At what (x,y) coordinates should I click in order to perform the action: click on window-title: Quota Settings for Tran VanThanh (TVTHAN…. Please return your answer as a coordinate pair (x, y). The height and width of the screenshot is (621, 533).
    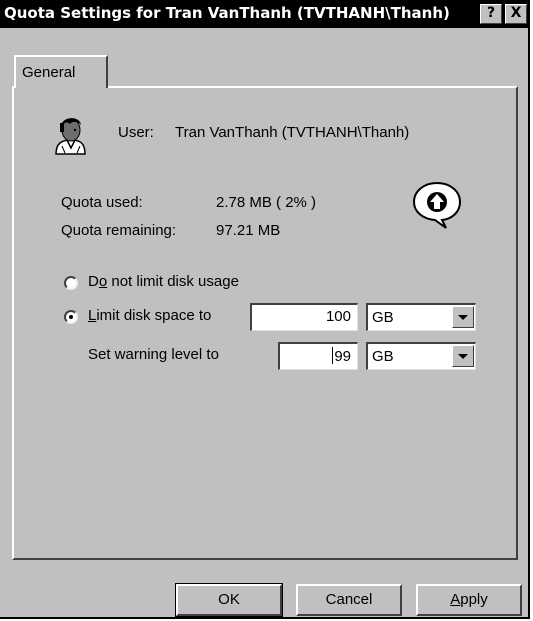
    Looking at the image, I should click on (227, 13).